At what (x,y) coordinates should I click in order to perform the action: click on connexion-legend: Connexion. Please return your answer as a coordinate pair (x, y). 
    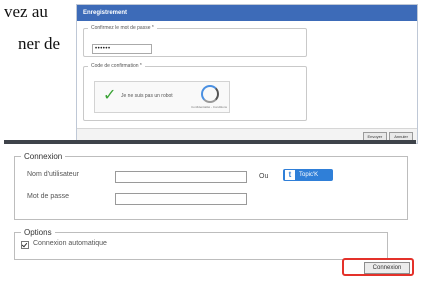
    Looking at the image, I should click on (43, 156).